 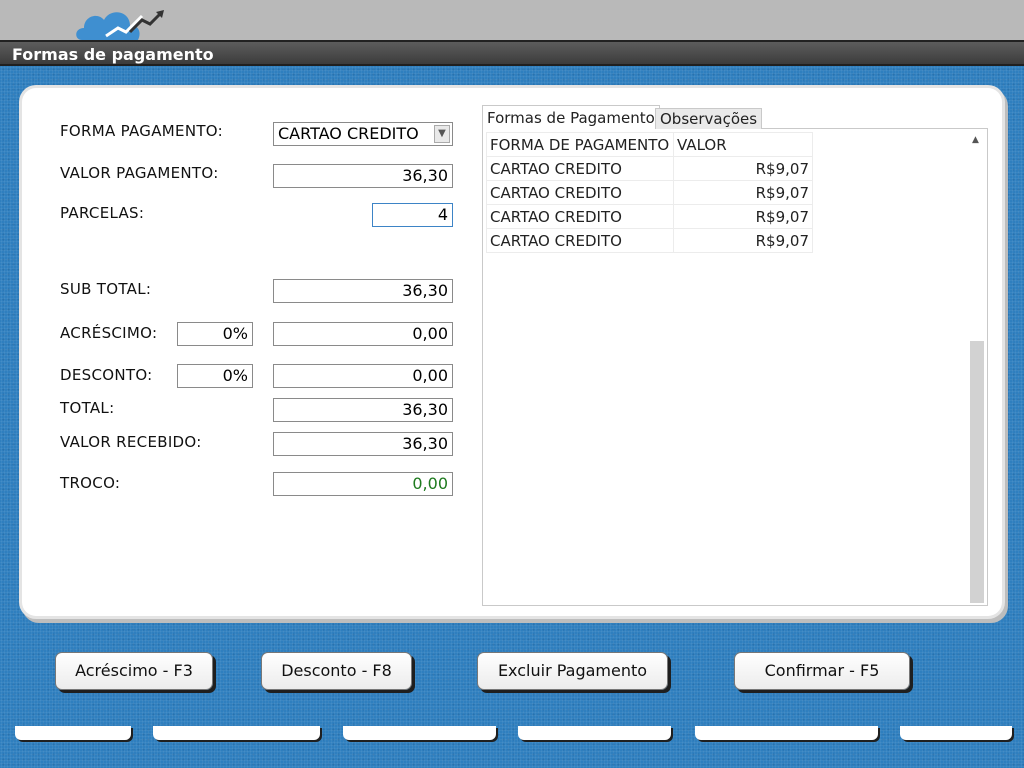 I want to click on valor-recebido-label: VALOR RECEBIDO:, so click(x=131, y=442).